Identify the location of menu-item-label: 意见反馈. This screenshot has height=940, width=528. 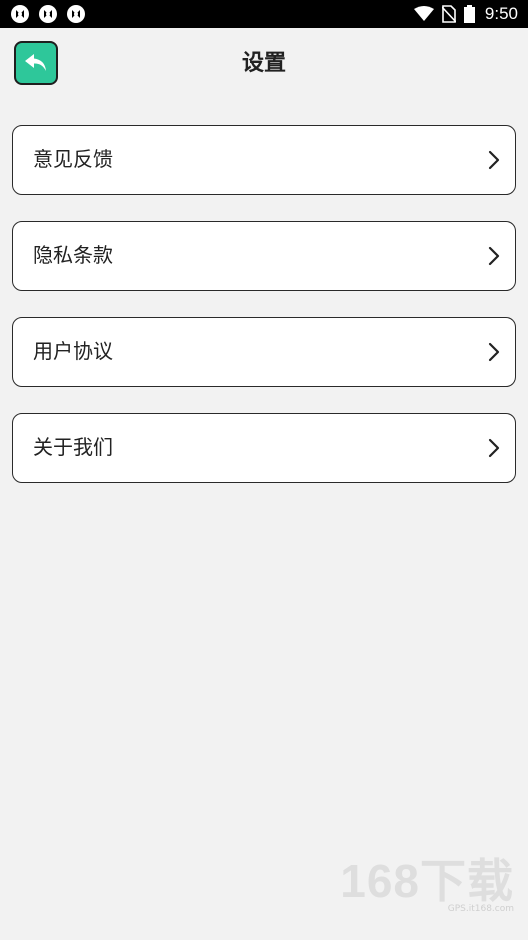
(73, 159).